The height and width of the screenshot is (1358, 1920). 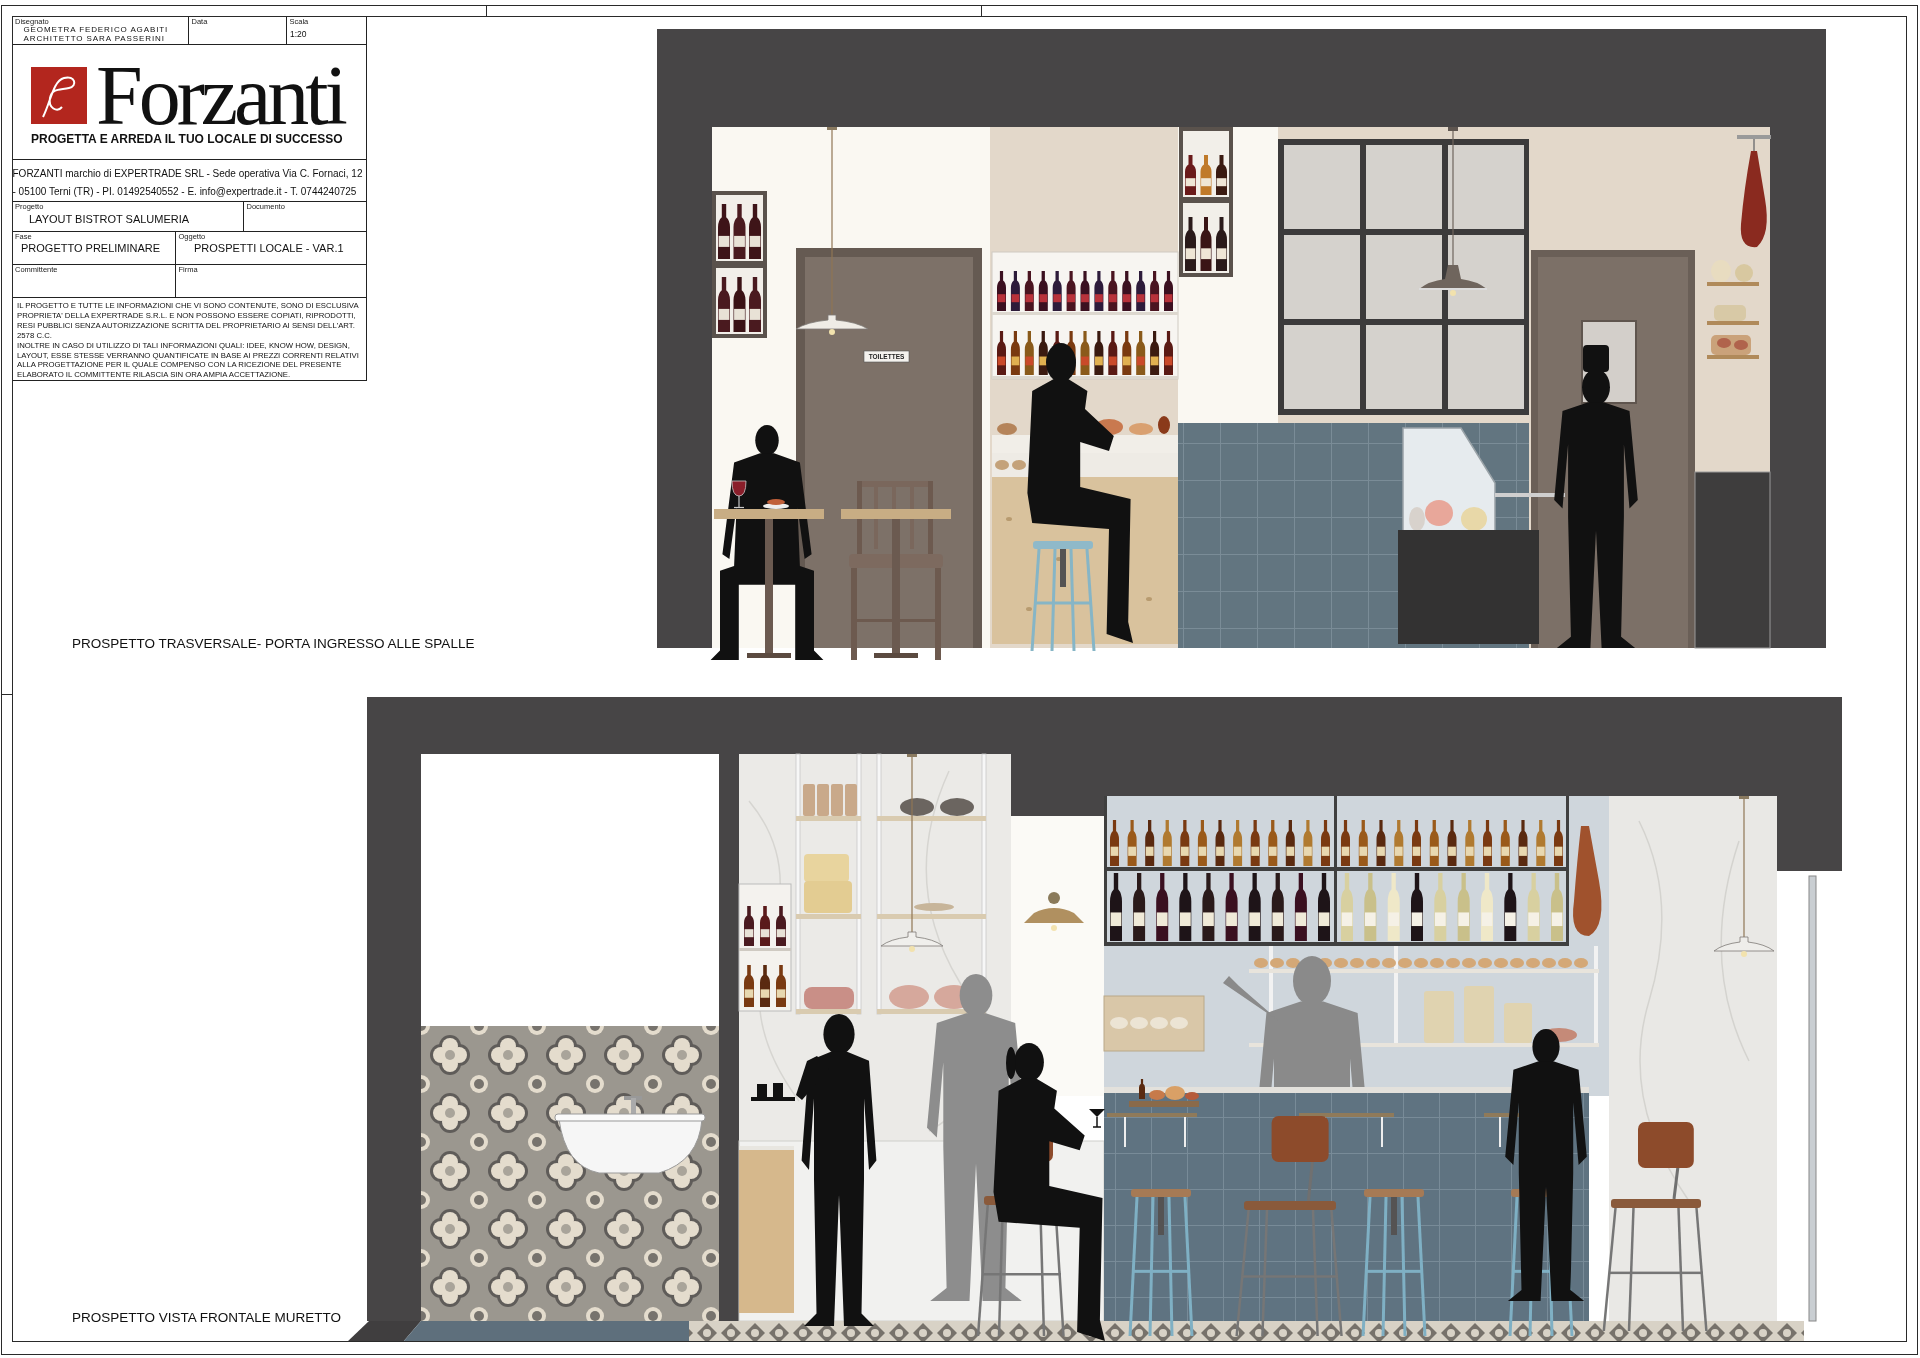 I want to click on project-name: LAYOUT BISTROT SALUMERIA, so click(x=109, y=219).